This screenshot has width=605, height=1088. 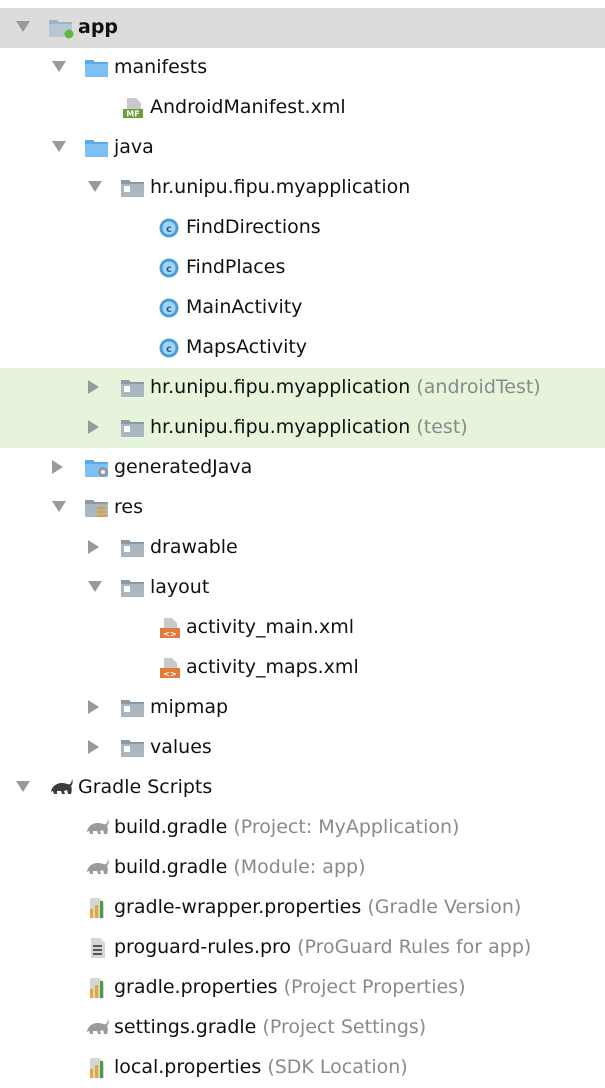 What do you see at coordinates (302, 708) in the screenshot?
I see `tree-item-mipmap: mipmap` at bounding box center [302, 708].